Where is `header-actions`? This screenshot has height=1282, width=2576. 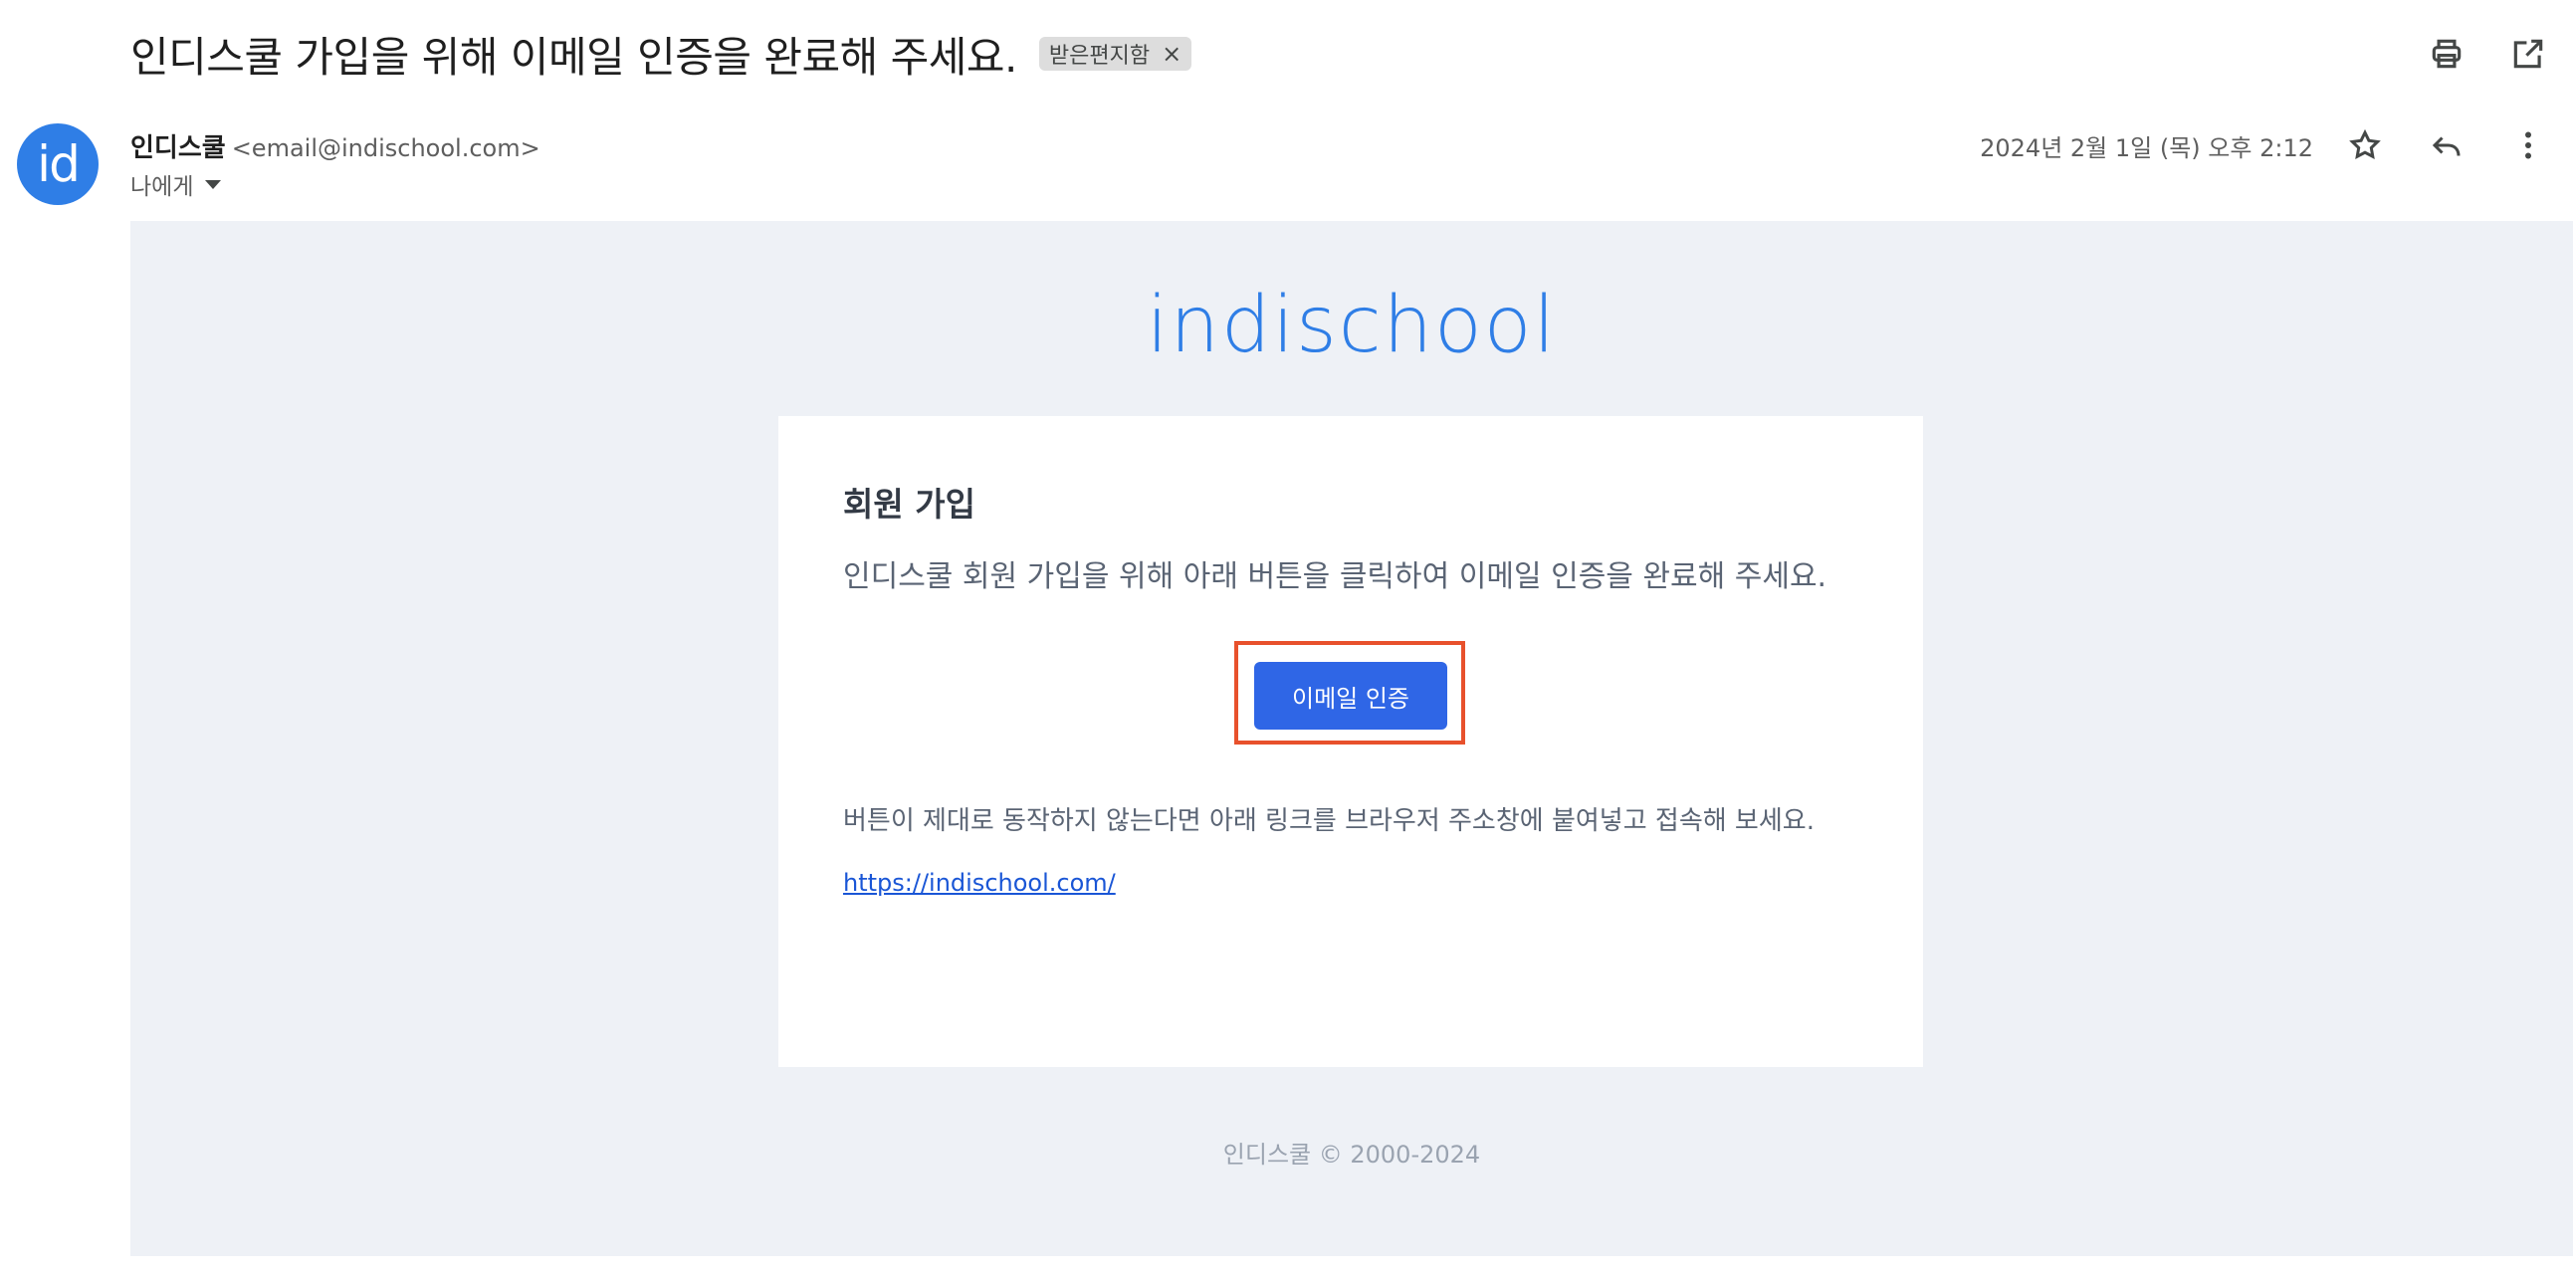
header-actions is located at coordinates (2487, 54).